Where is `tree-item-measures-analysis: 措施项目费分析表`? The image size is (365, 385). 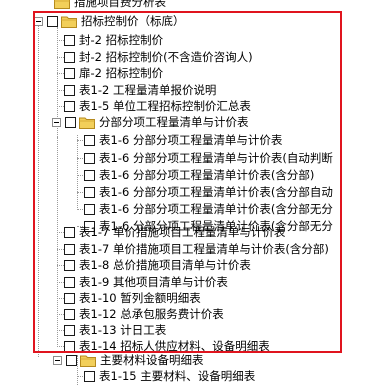
tree-item-measures-analysis: 措施项目费分析表 is located at coordinates (110, 5).